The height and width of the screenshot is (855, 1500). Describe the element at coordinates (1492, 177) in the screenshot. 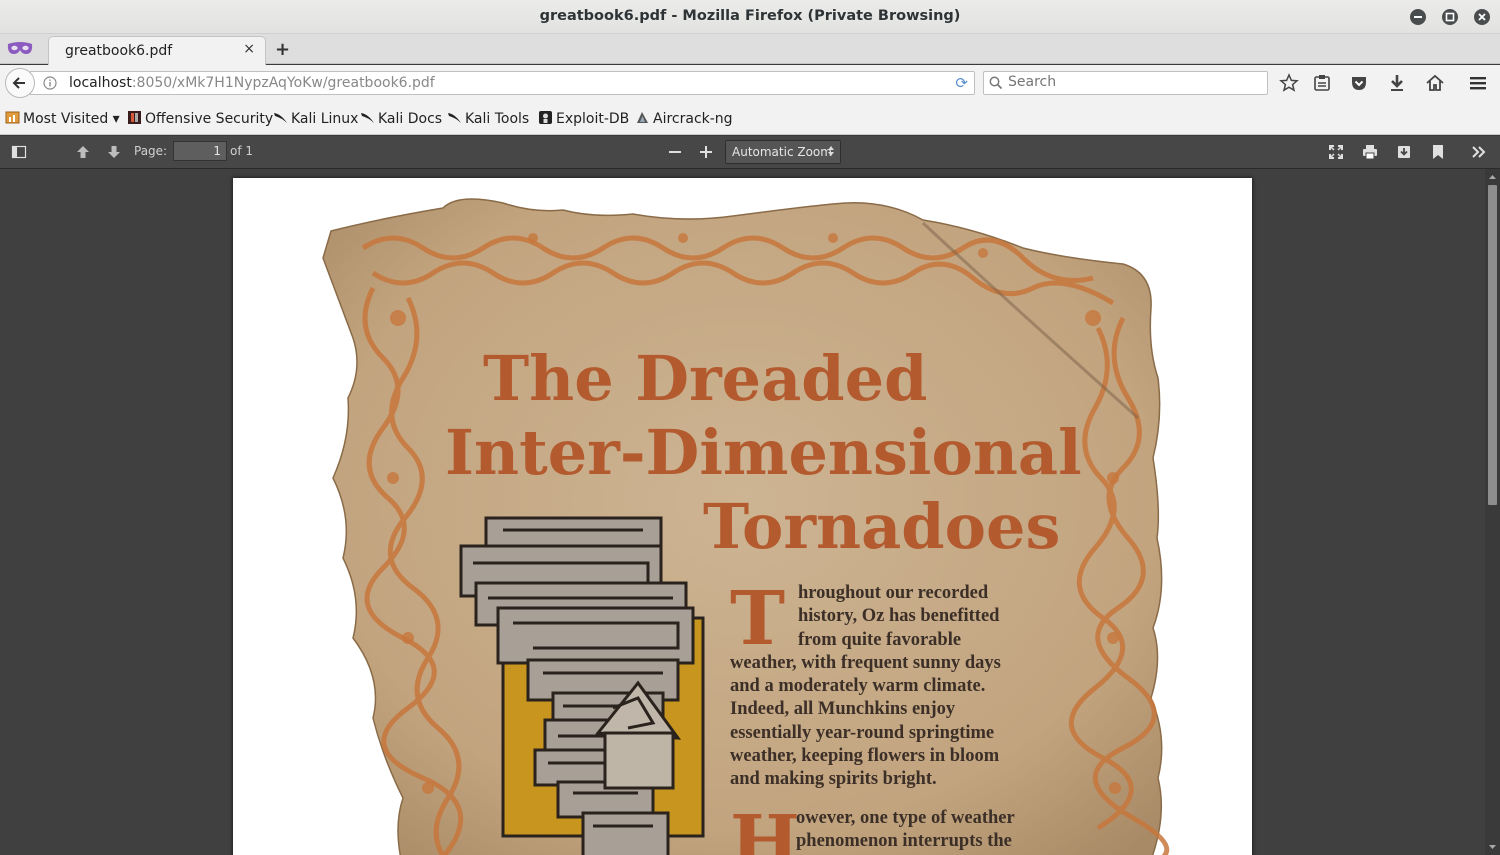

I see `scroll-up-icon` at that location.